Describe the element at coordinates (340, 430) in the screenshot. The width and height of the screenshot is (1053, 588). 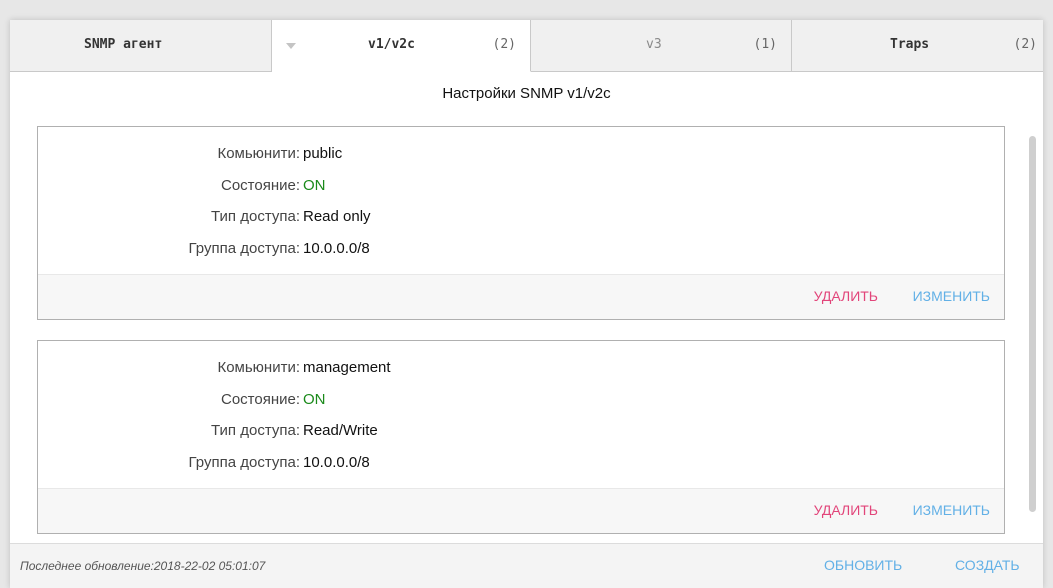
I see `access-type-value: Read/Write` at that location.